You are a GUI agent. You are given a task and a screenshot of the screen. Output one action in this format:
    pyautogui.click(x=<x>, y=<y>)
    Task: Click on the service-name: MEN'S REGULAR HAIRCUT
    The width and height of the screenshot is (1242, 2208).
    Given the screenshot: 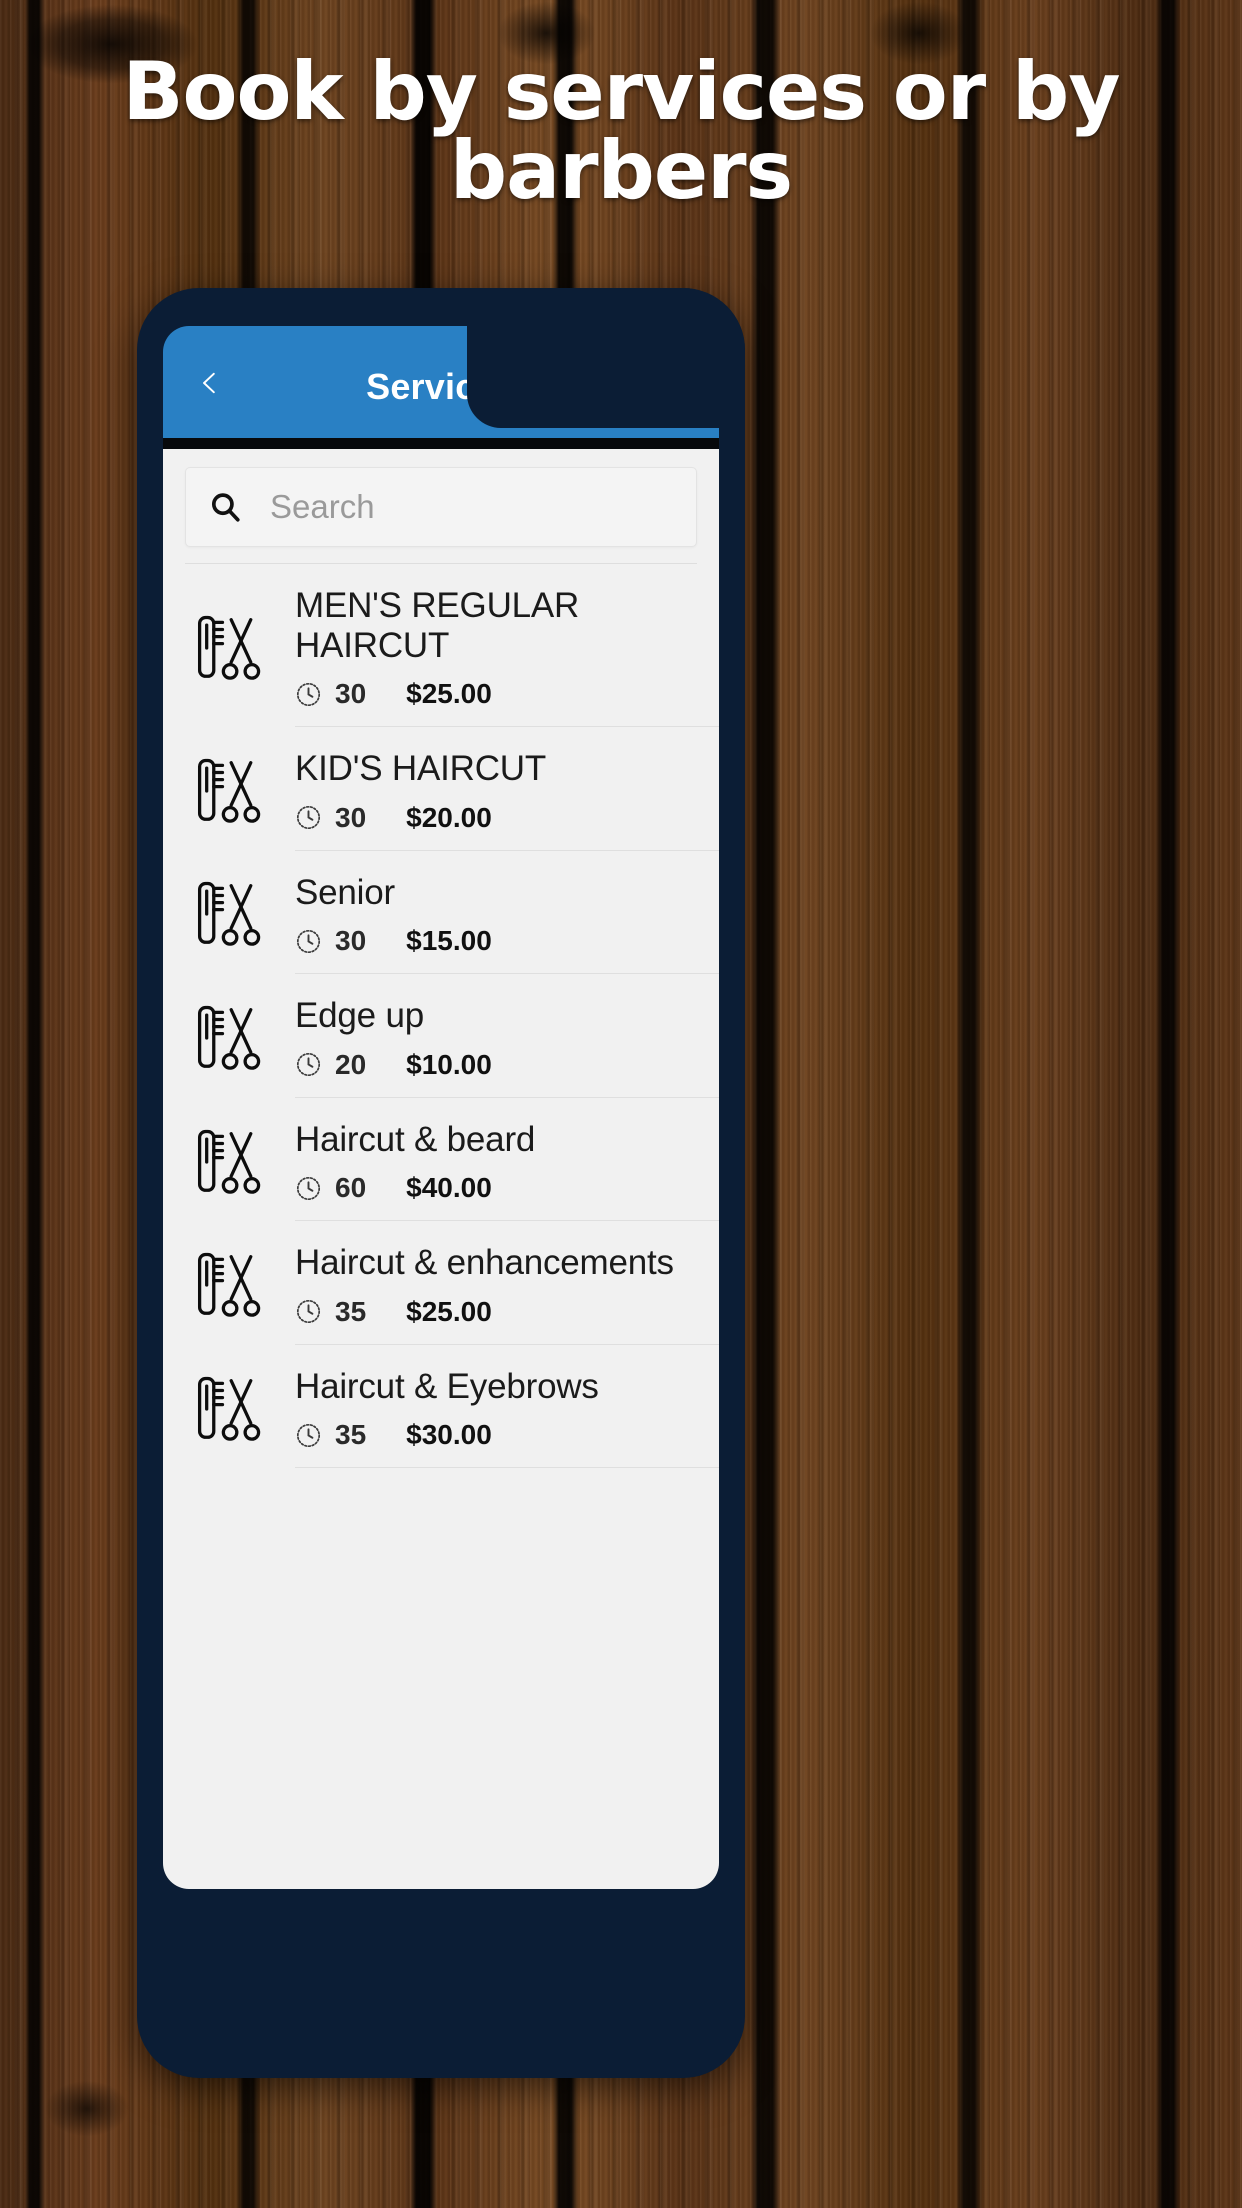 What is the action you would take?
    pyautogui.click(x=437, y=625)
    